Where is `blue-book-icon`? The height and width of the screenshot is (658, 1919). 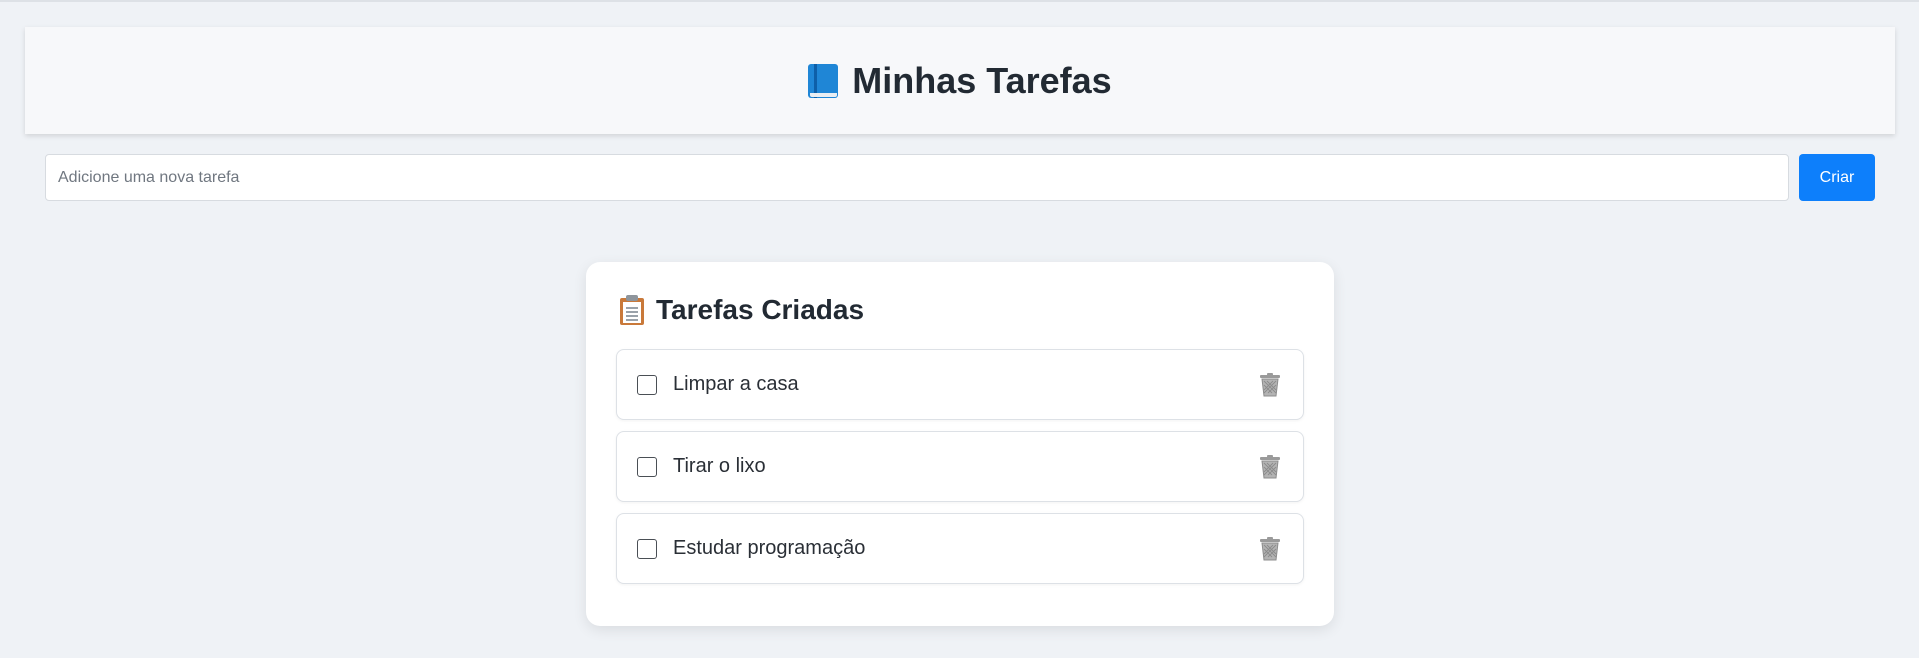 blue-book-icon is located at coordinates (823, 80).